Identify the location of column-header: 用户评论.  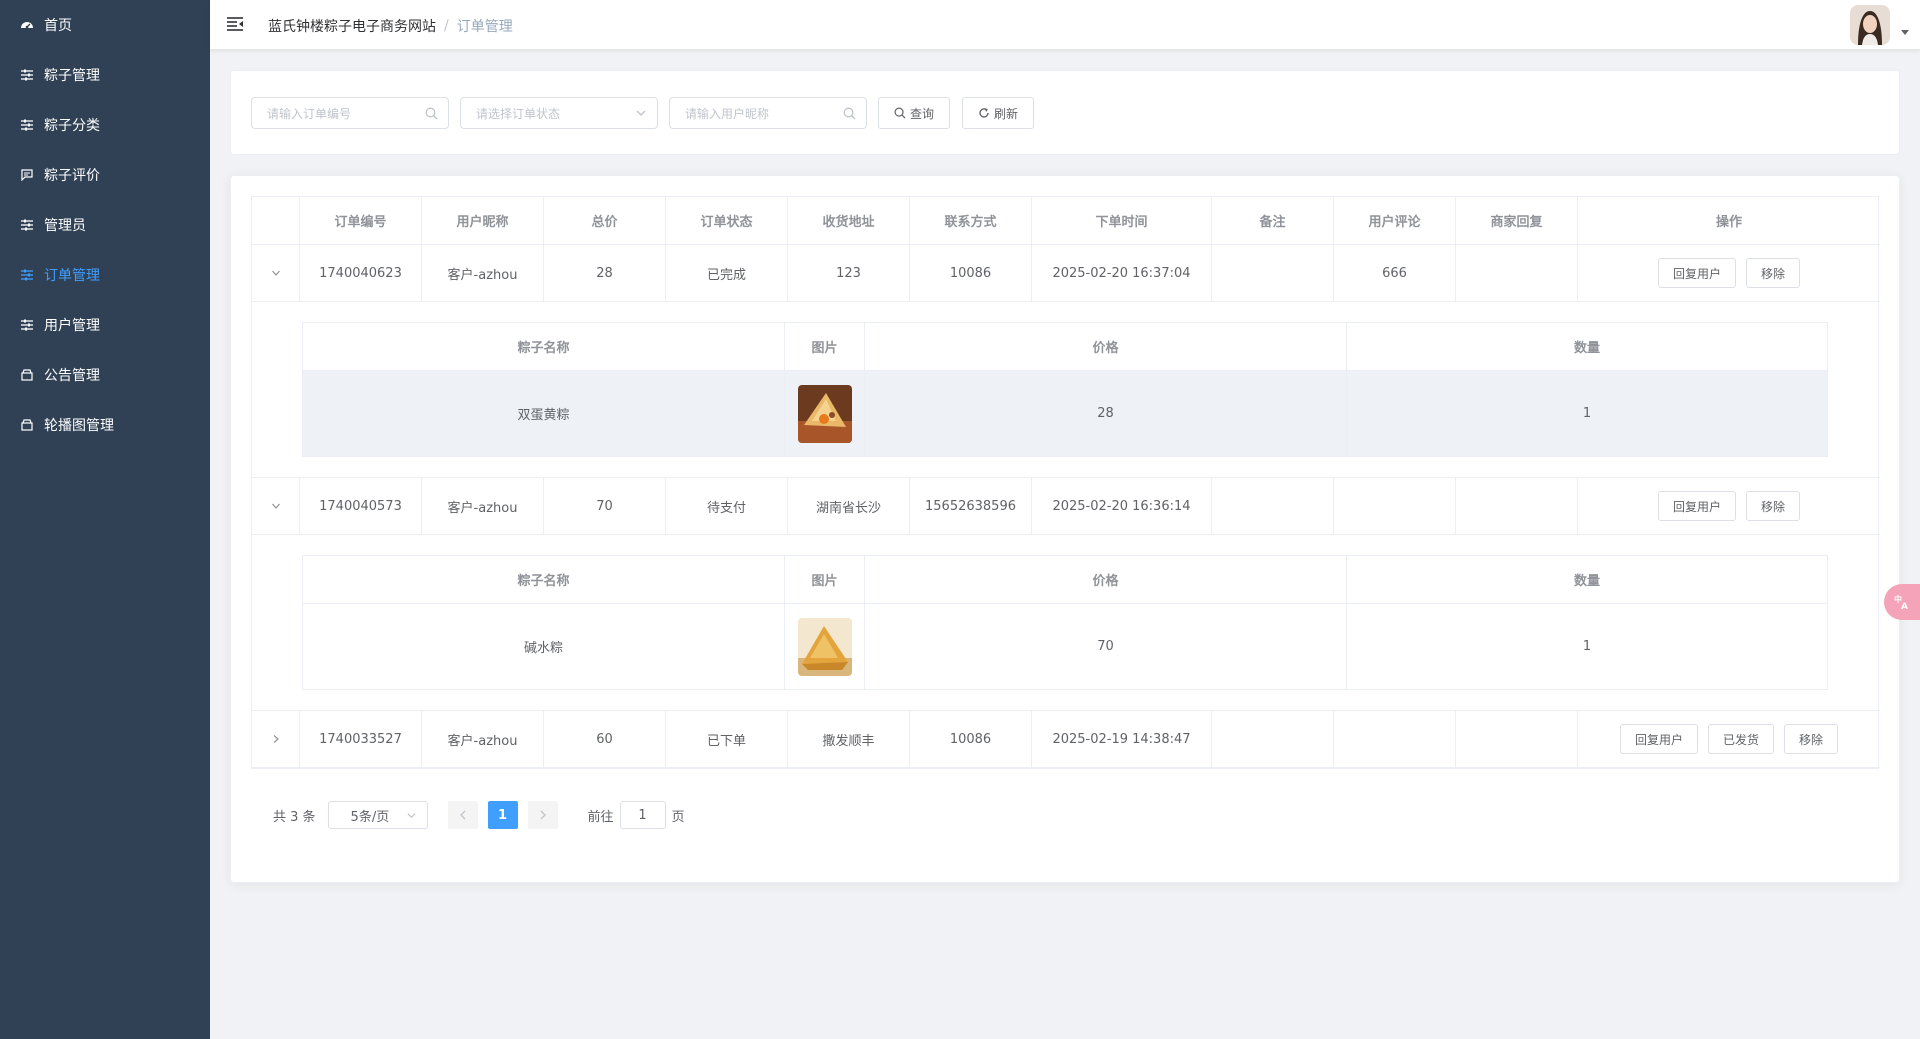
(1395, 220).